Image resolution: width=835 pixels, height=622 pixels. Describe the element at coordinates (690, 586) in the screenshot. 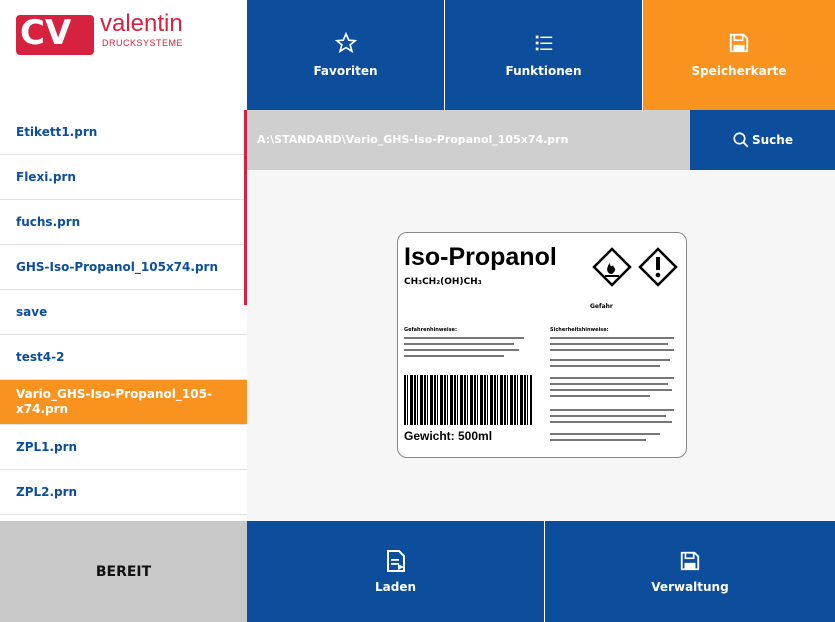

I see `management-button-label: Verwaltung` at that location.